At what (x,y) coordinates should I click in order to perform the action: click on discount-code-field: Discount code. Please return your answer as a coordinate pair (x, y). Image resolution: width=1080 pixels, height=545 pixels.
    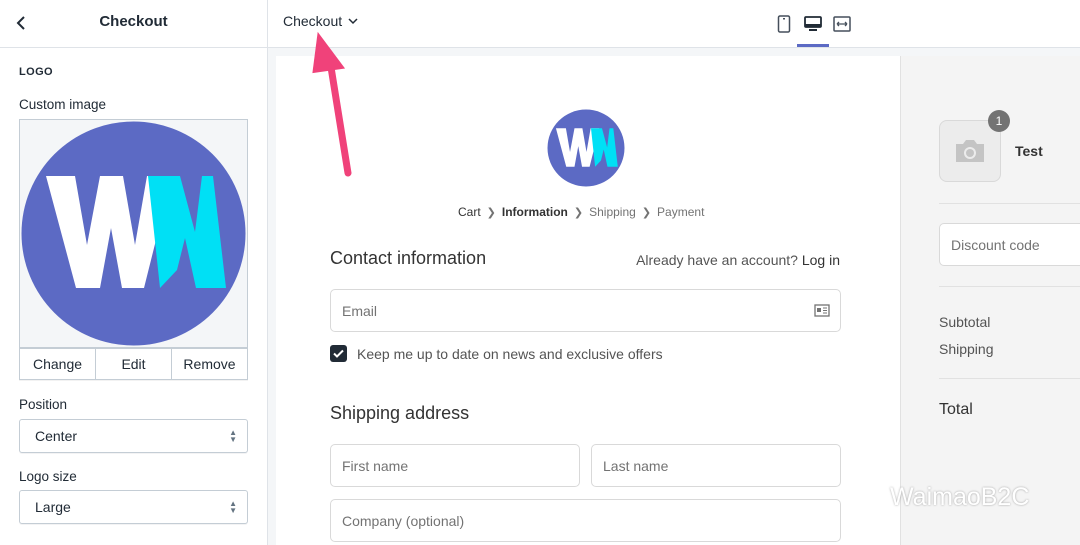
    Looking at the image, I should click on (1009, 244).